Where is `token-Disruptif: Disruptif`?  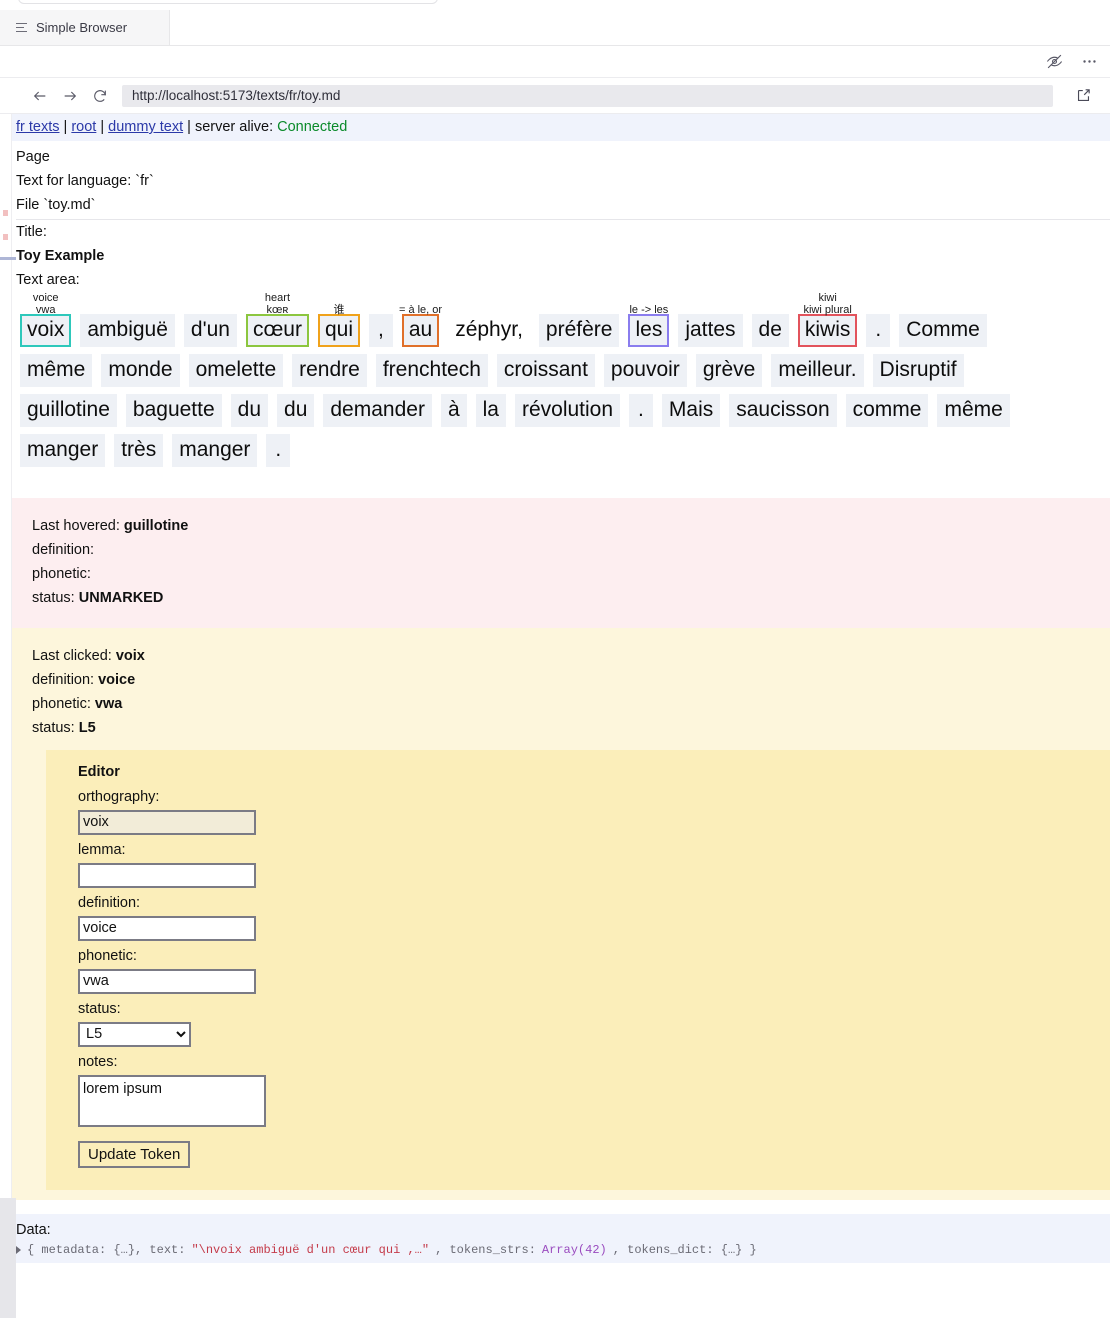 token-Disruptif: Disruptif is located at coordinates (918, 370).